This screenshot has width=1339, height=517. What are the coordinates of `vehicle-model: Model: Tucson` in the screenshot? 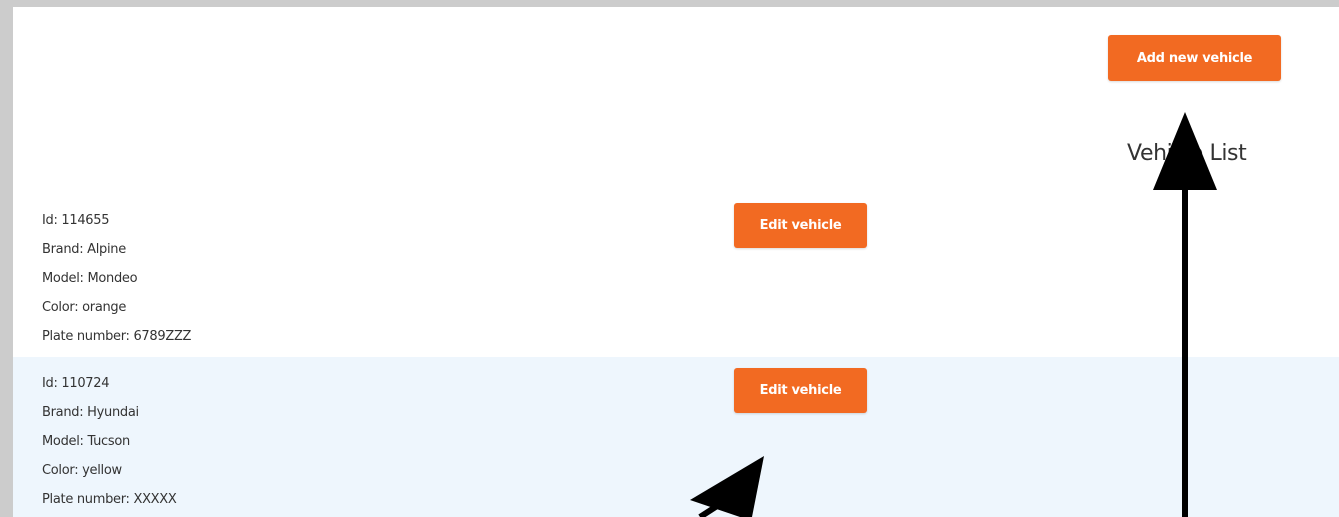 It's located at (86, 441).